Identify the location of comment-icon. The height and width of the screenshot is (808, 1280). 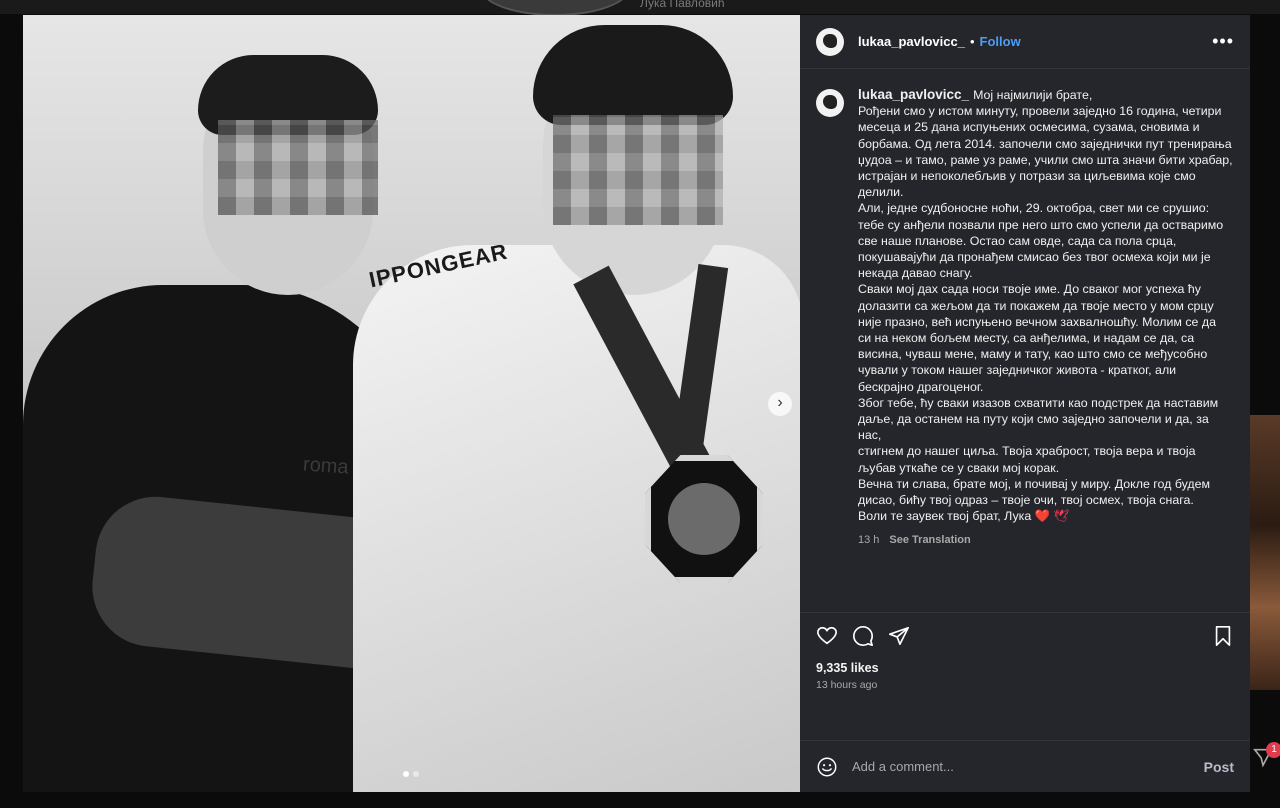
(863, 636).